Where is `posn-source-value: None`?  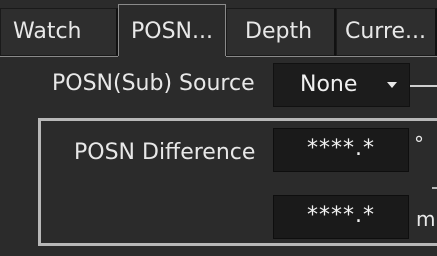 posn-source-value: None is located at coordinates (329, 84).